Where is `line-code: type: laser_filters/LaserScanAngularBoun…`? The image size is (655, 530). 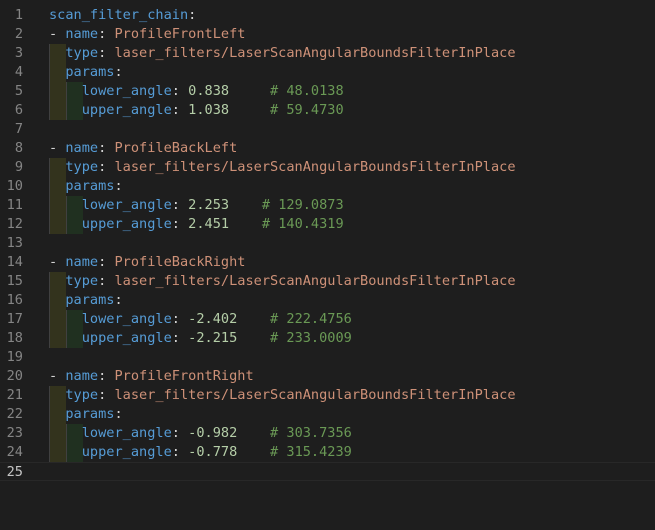
line-code: type: laser_filters/LaserScanAngularBoun… is located at coordinates (282, 53).